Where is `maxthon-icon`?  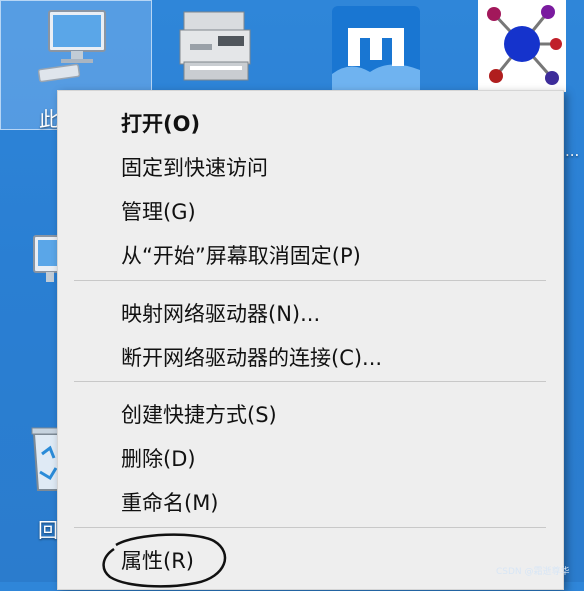
maxthon-icon is located at coordinates (376, 48).